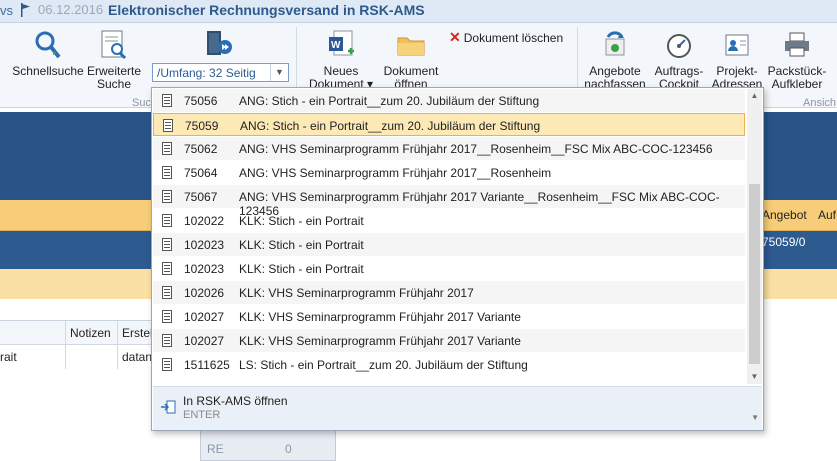 The height and width of the screenshot is (461, 837). What do you see at coordinates (215, 449) in the screenshot?
I see `panel-label-re: RE` at bounding box center [215, 449].